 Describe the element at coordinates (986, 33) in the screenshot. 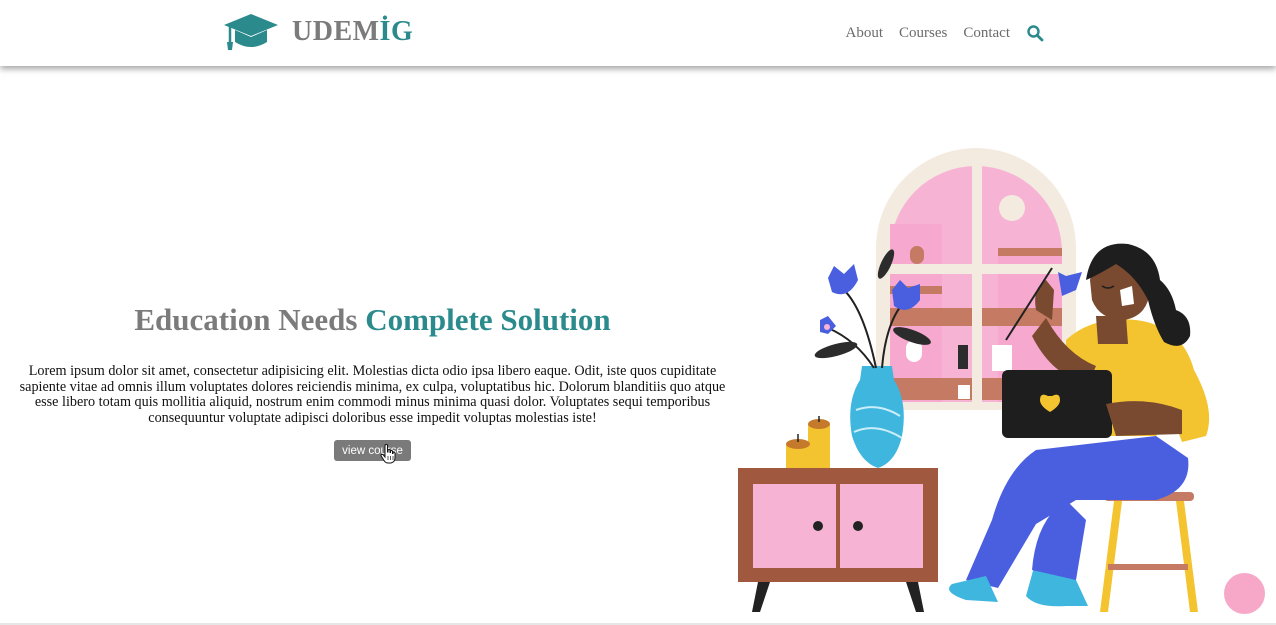

I see `nav-contact: Contact` at that location.